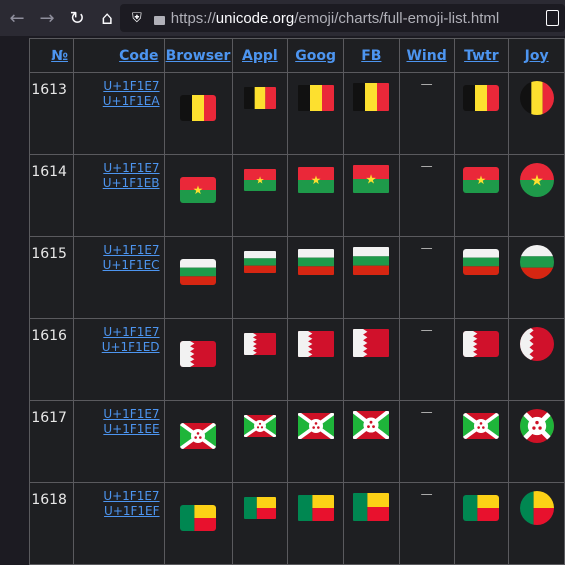  I want to click on tracking-protection-icon: ⛨, so click(137, 18).